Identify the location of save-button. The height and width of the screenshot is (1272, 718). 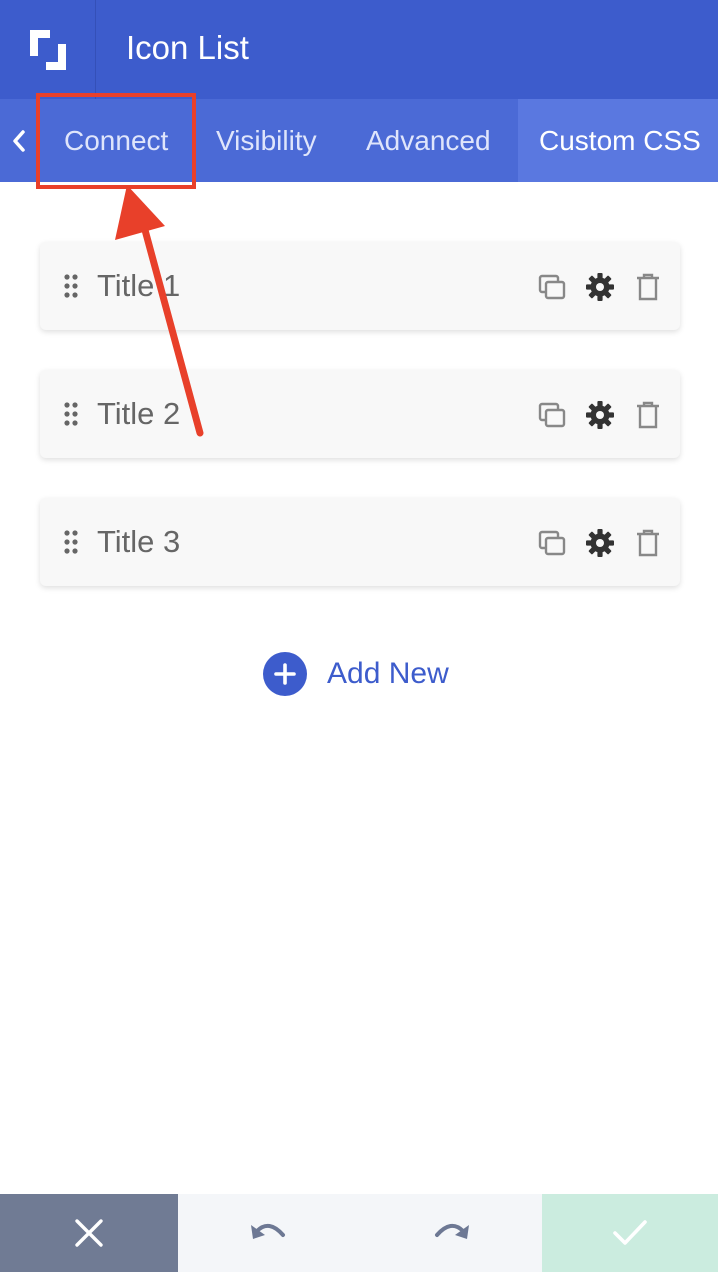
(630, 1233).